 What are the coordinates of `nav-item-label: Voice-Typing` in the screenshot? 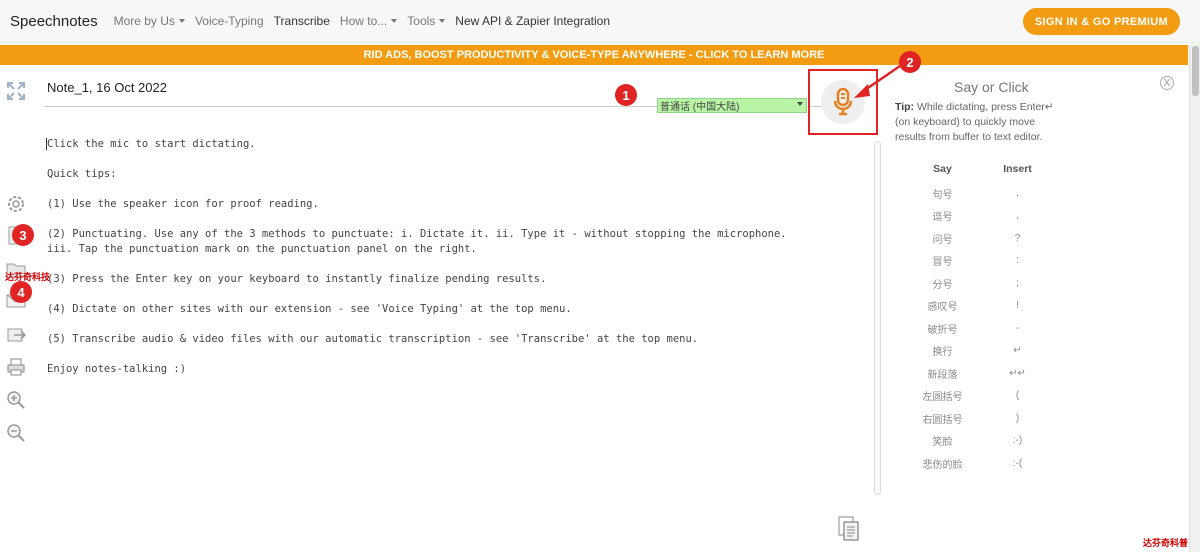 It's located at (229, 21).